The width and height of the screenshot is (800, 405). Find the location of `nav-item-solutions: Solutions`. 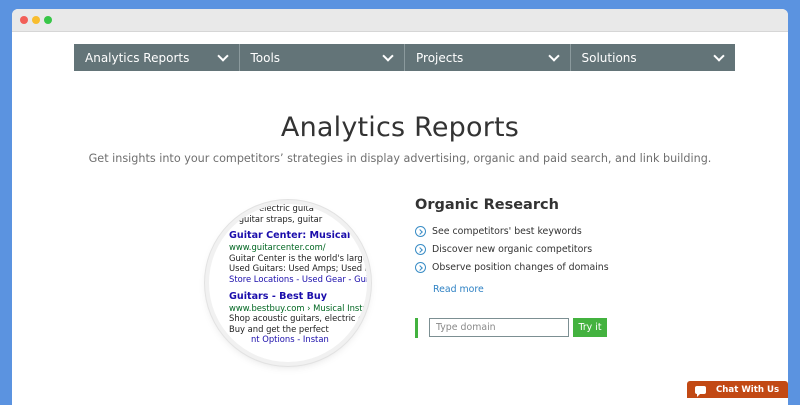

nav-item-solutions: Solutions is located at coordinates (653, 57).